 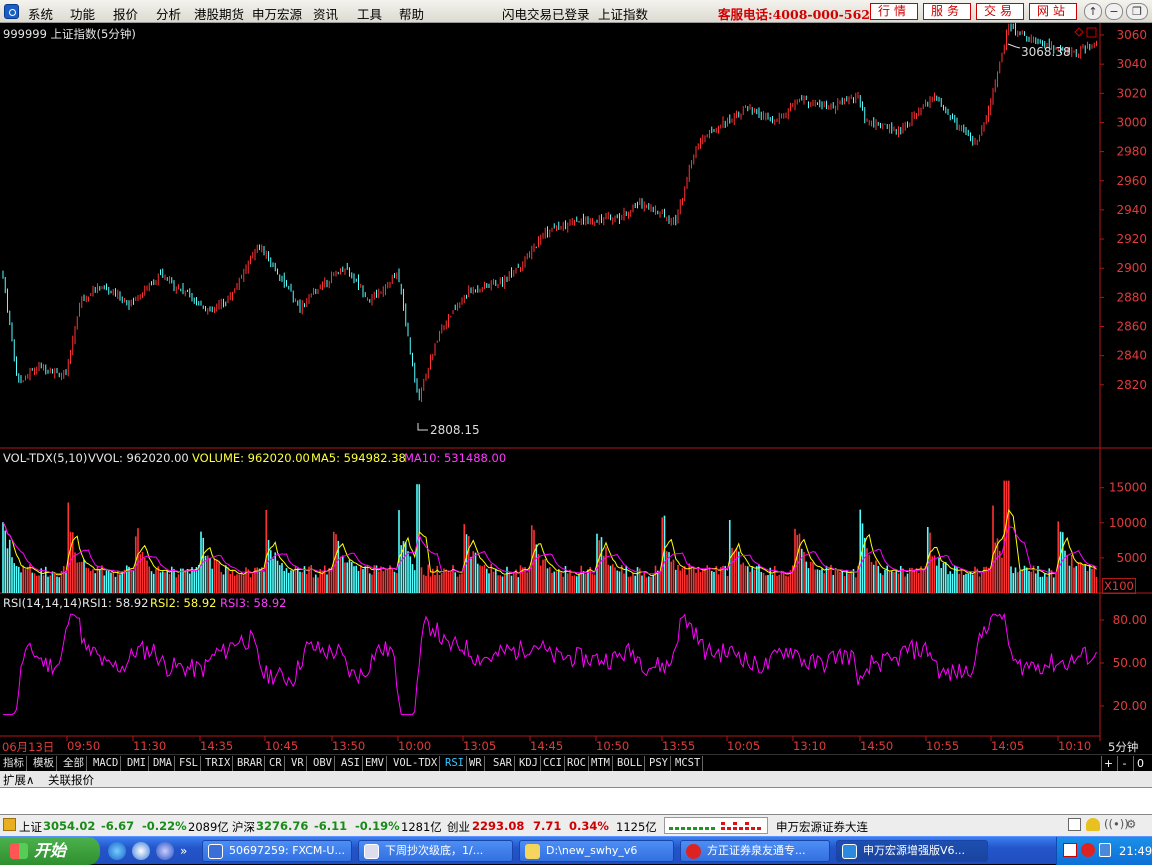 I want to click on task-folder: D:\new_swhy_v6, so click(x=596, y=851).